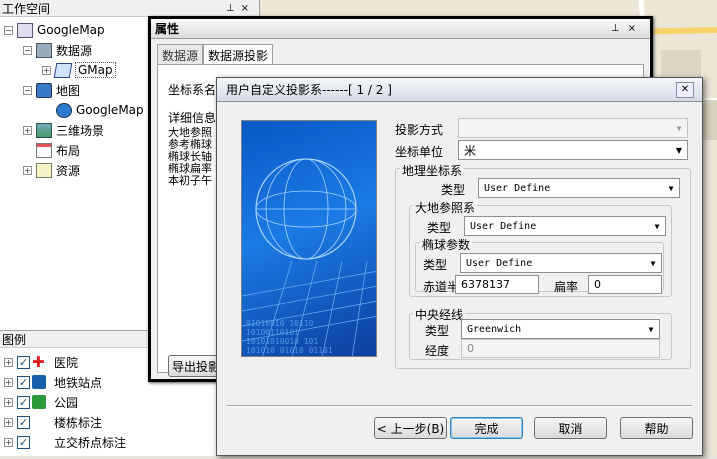 The width and height of the screenshot is (717, 459). I want to click on legend-label: 立交桥点标注, so click(90, 442).